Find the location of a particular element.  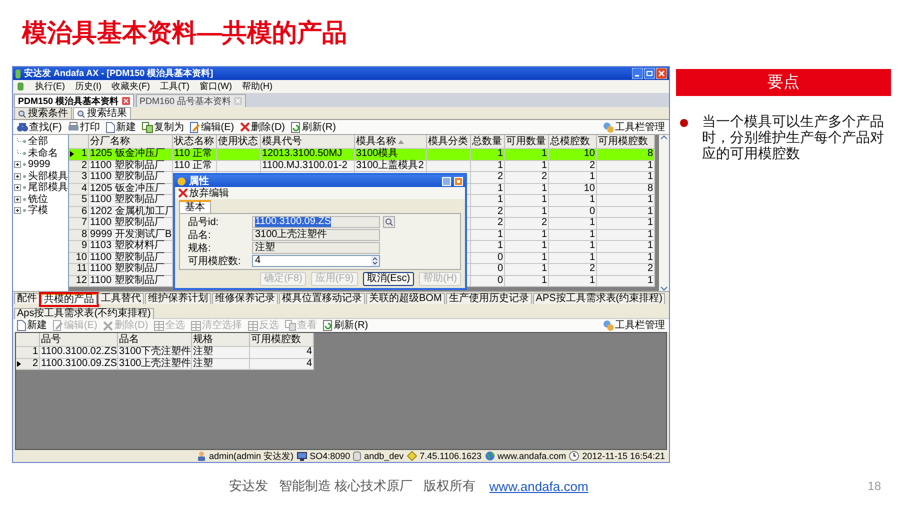

toolbar-button: 查找(F) is located at coordinates (39, 127).